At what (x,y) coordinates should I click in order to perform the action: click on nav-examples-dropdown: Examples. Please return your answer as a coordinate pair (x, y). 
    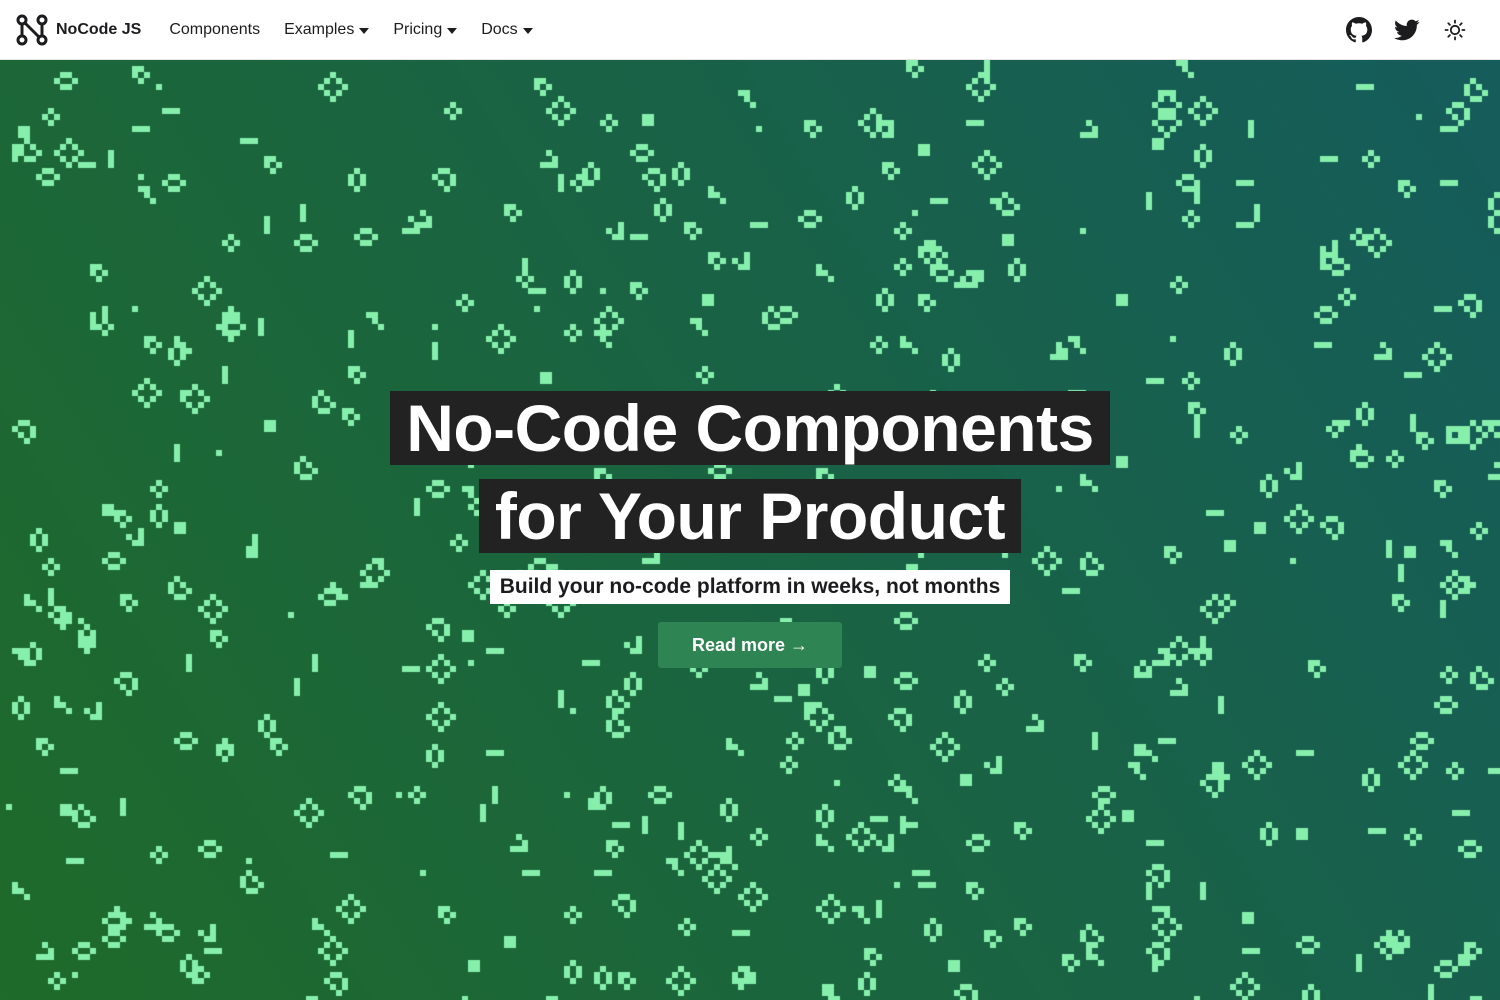
    Looking at the image, I should click on (327, 29).